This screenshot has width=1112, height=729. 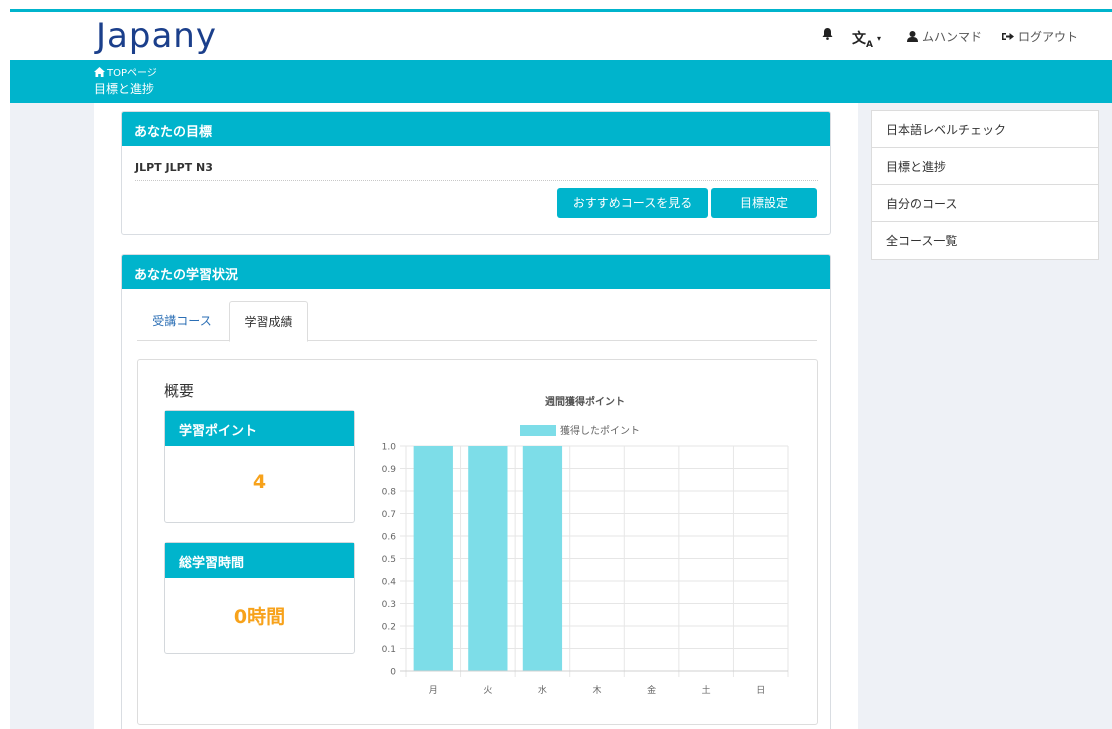 I want to click on goal-text: JLPT JLPT N3, so click(x=174, y=167).